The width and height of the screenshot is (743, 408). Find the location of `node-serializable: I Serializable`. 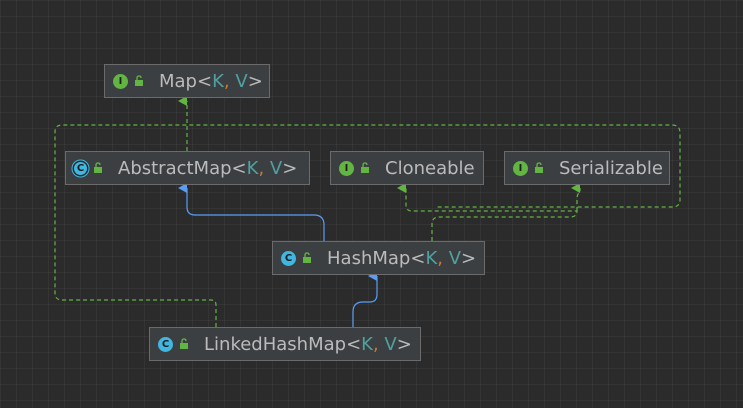

node-serializable: I Serializable is located at coordinates (587, 168).